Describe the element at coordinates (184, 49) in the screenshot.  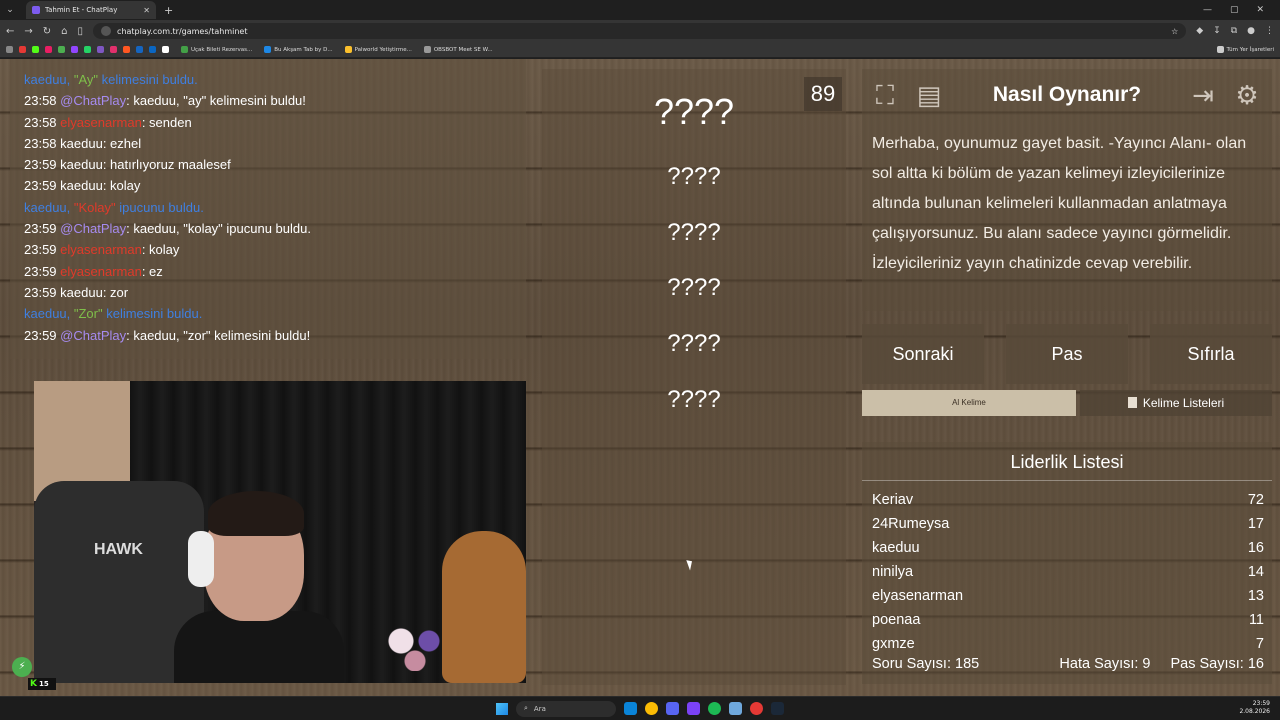
I see `flight-bookmark-icon` at that location.